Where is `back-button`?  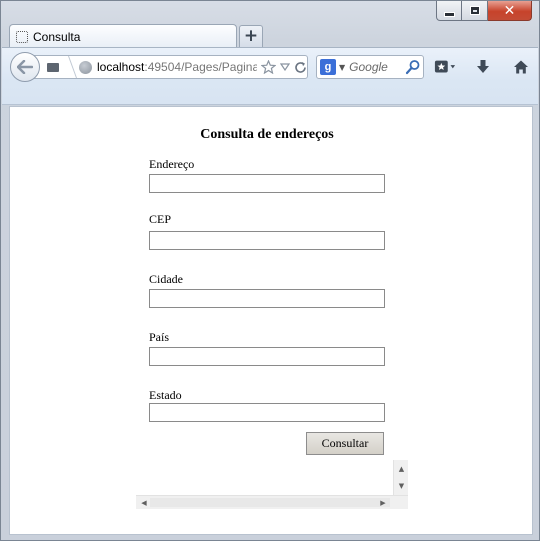 back-button is located at coordinates (25, 67).